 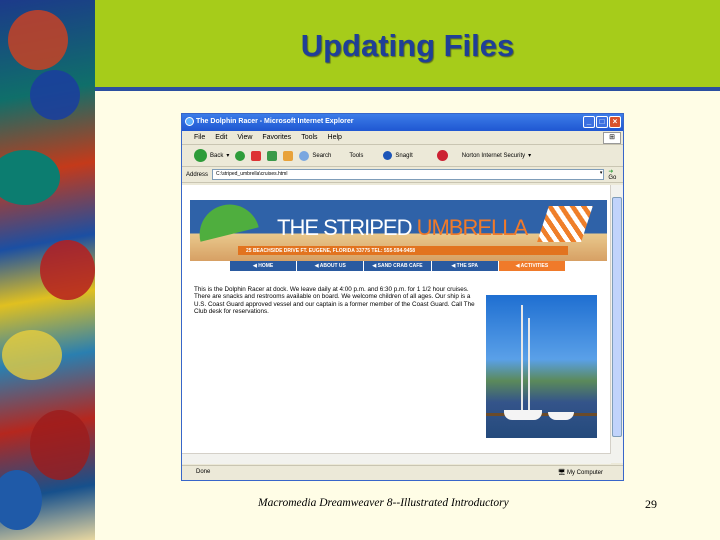 What do you see at coordinates (408, 174) in the screenshot?
I see `address-input: C:\striped_umbrella\cruises.html ▾` at bounding box center [408, 174].